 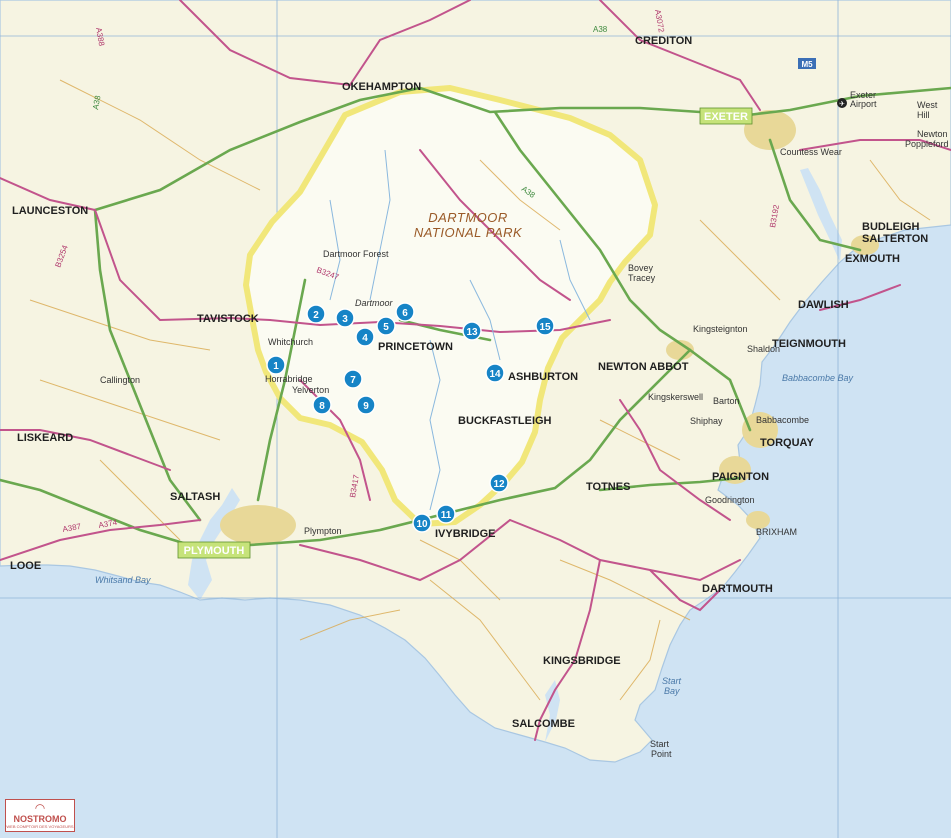 What do you see at coordinates (740, 477) in the screenshot?
I see `town-label-paignton: PAIGNTON` at bounding box center [740, 477].